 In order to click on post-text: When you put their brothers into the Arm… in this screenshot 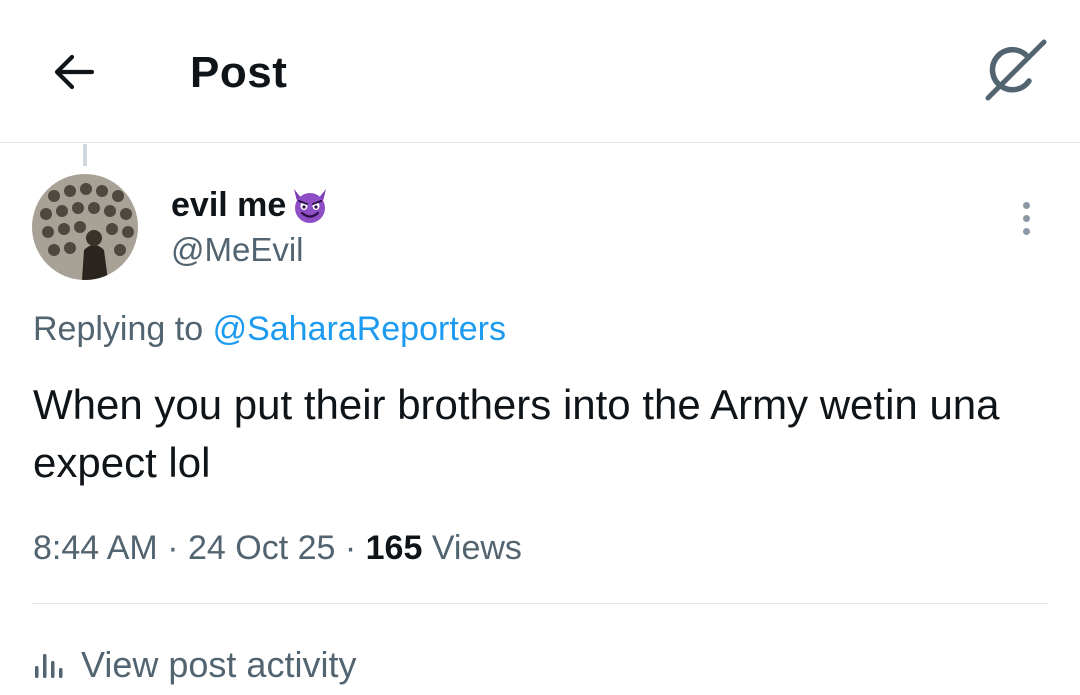, I will do `click(516, 433)`.